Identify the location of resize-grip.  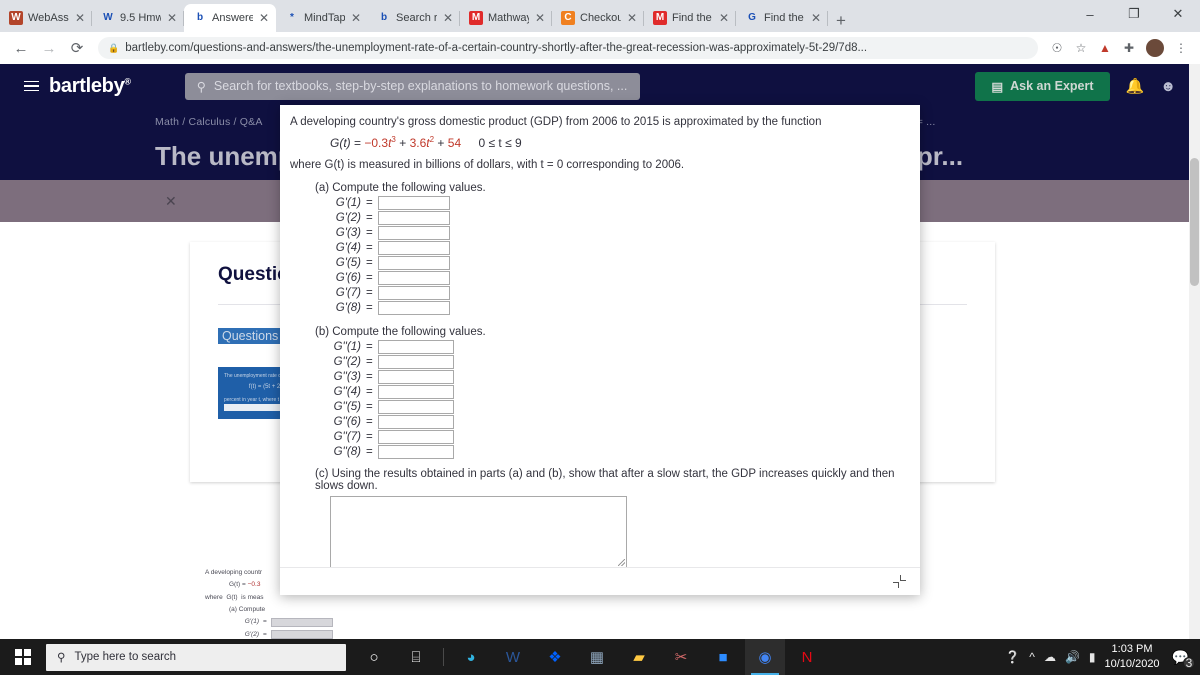
(621, 562).